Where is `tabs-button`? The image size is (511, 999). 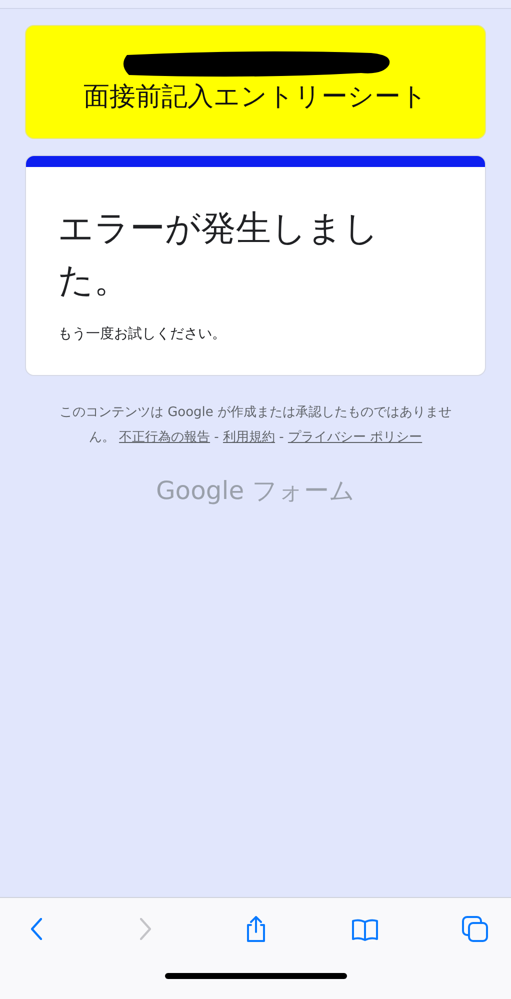 tabs-button is located at coordinates (475, 929).